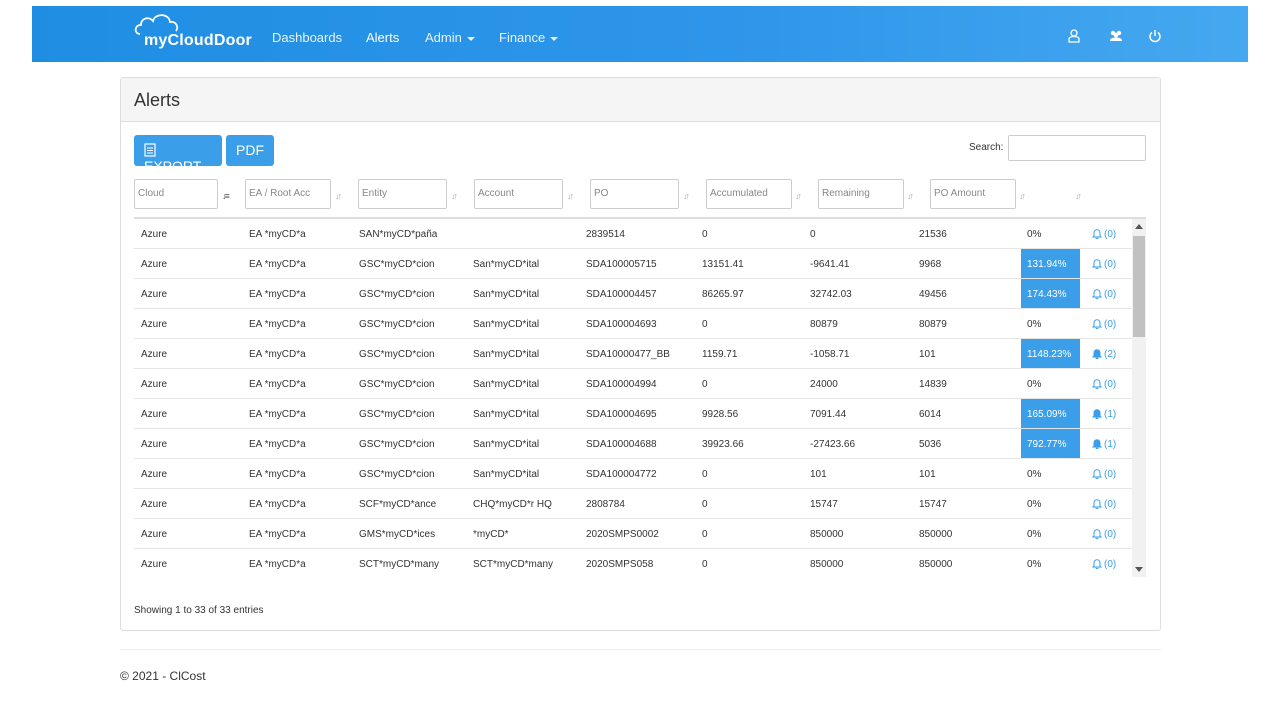 The image size is (1280, 720). Describe the element at coordinates (399, 564) in the screenshot. I see `cell-entity: SCT*myCD*many` at that location.